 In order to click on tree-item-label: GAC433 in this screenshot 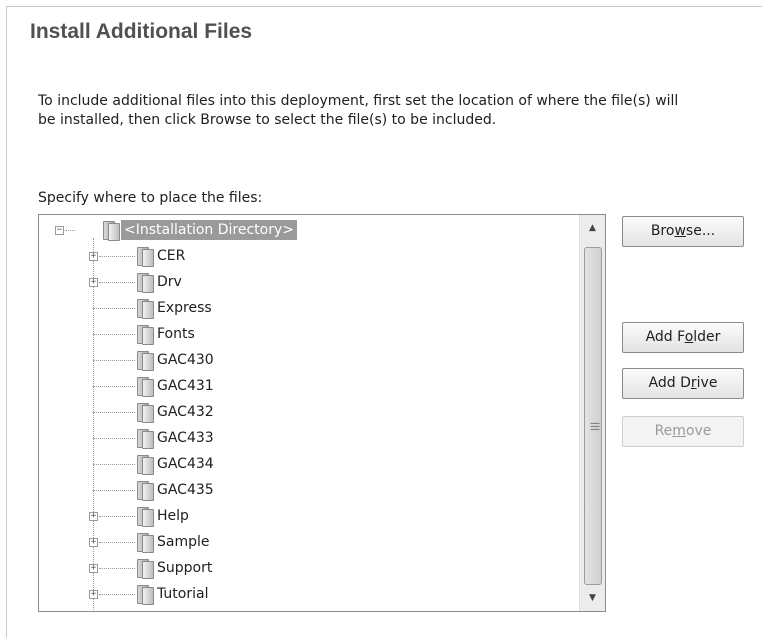, I will do `click(185, 438)`.